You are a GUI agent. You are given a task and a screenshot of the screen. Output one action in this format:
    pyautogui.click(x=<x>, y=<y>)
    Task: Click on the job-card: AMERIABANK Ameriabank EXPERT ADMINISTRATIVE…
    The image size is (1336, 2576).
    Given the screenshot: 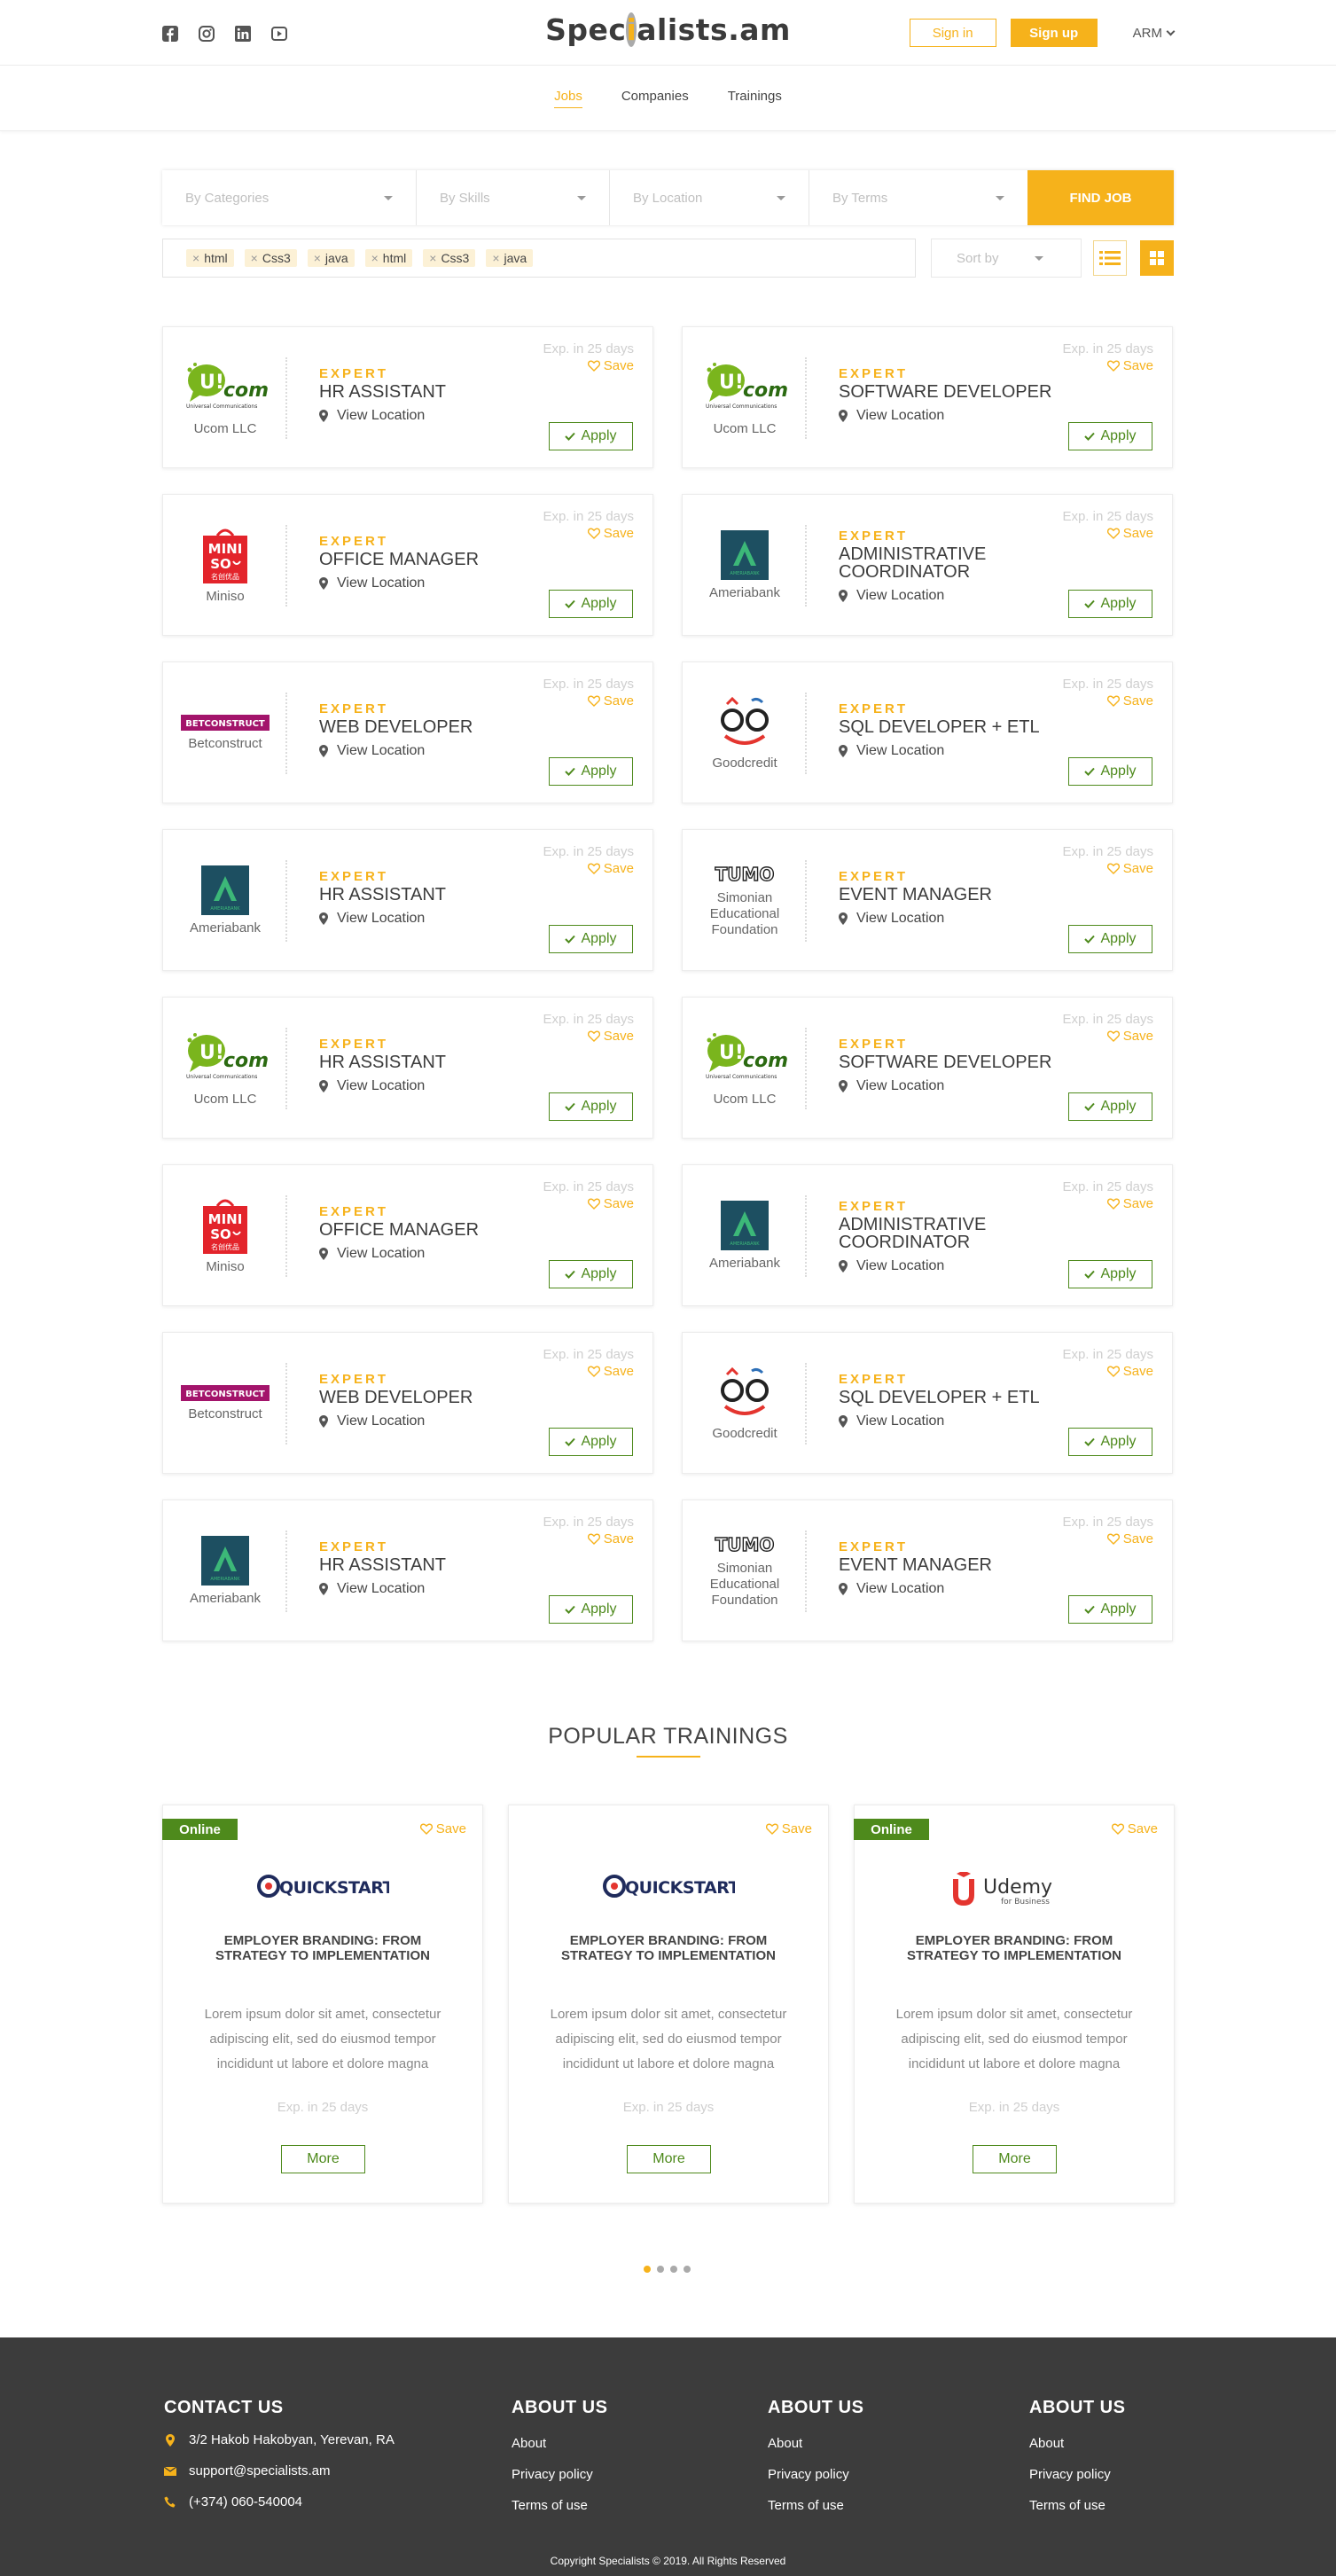 What is the action you would take?
    pyautogui.click(x=927, y=565)
    